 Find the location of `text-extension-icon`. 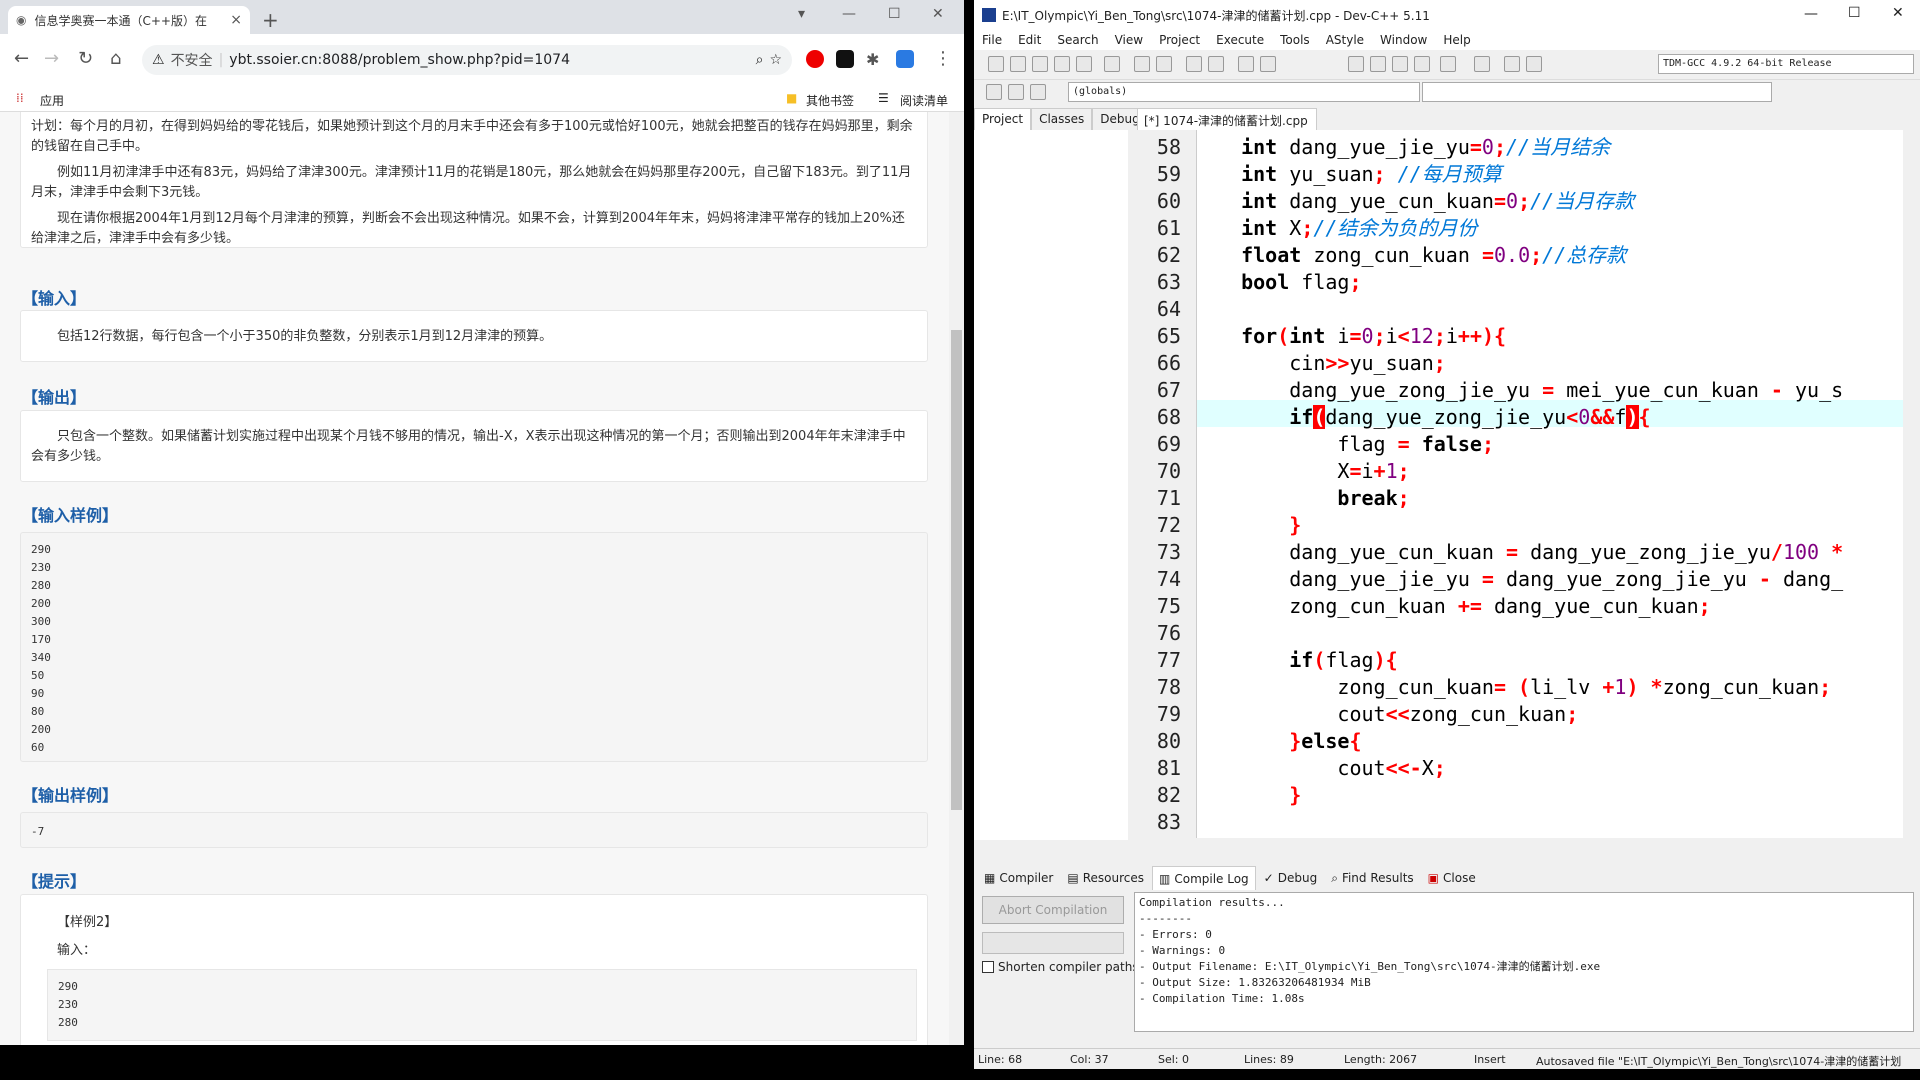

text-extension-icon is located at coordinates (845, 59).